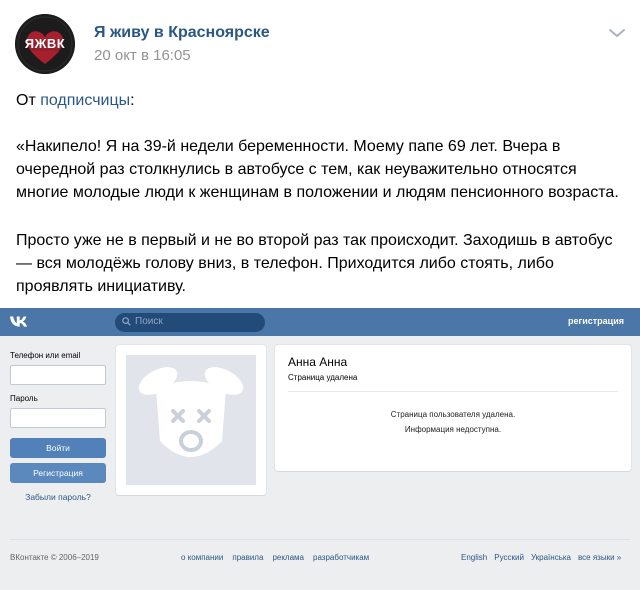 This screenshot has width=640, height=590. Describe the element at coordinates (551, 557) in the screenshot. I see `lang-ukrainian: Українська` at that location.